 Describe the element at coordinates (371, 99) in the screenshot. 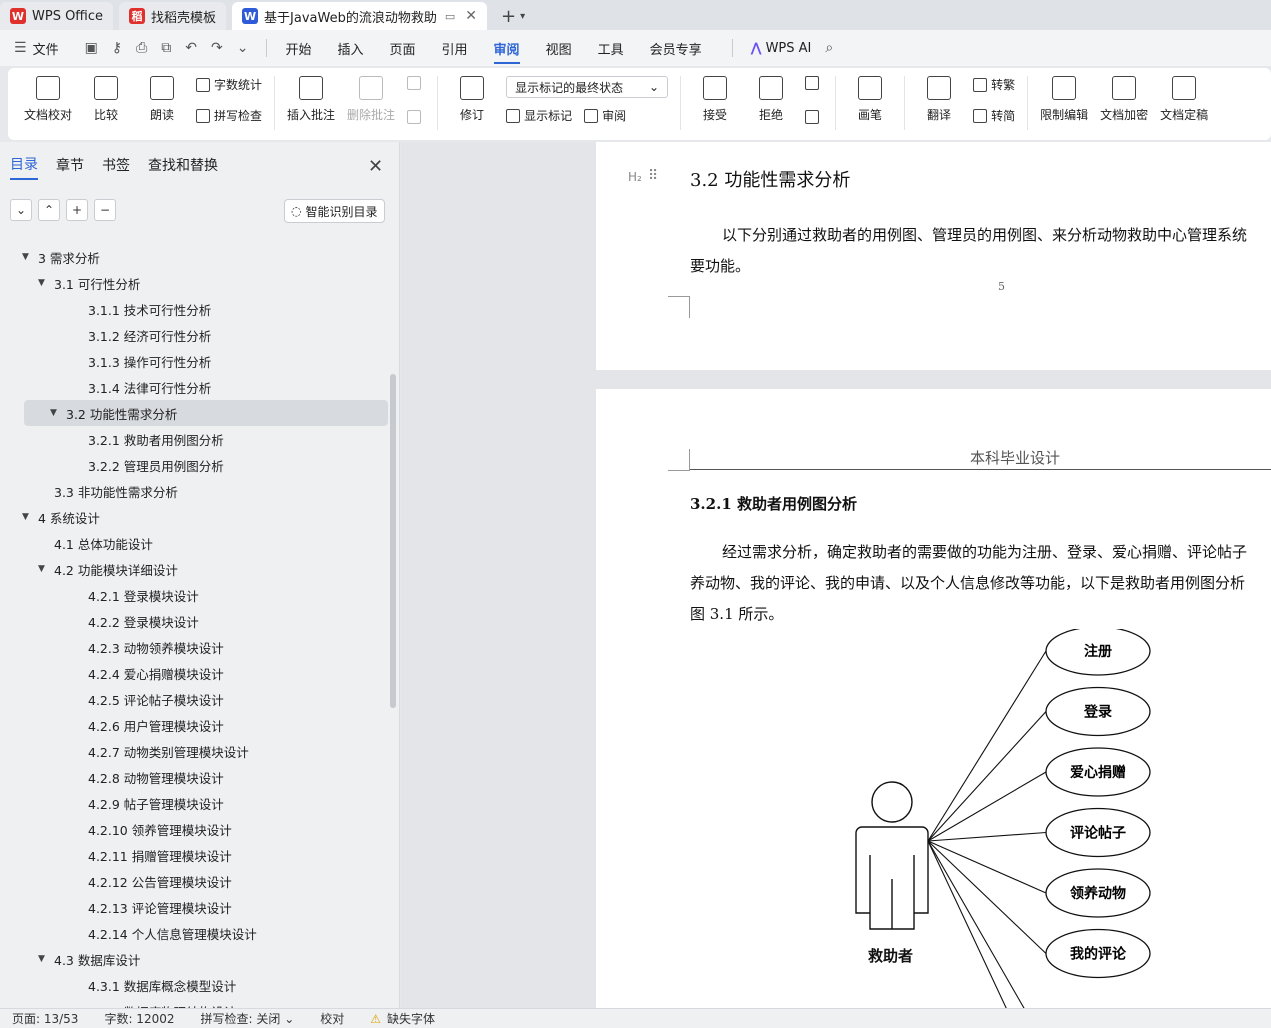

I see `delete-comment-button: 删除批注` at that location.